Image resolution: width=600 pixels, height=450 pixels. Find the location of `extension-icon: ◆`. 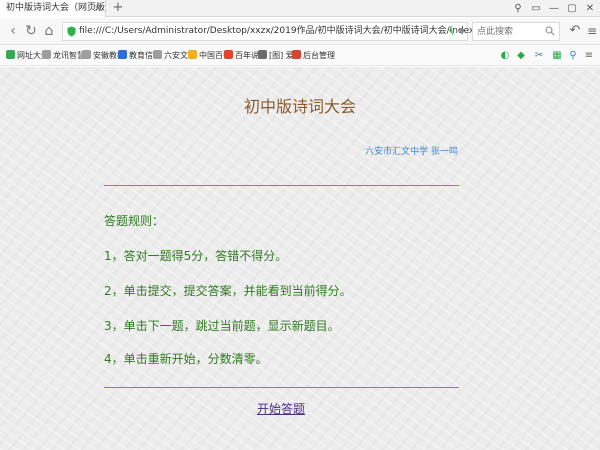

extension-icon: ◆ is located at coordinates (521, 56).